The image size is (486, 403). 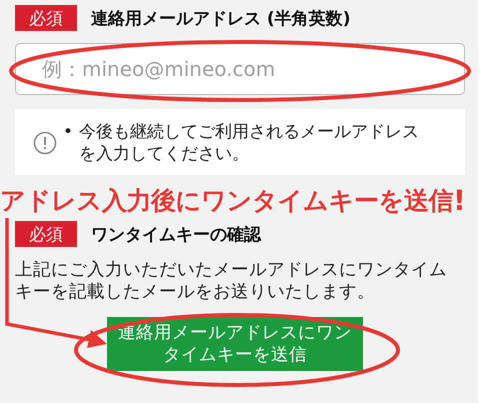 What do you see at coordinates (459, 200) in the screenshot?
I see `exclamation-mark: !` at bounding box center [459, 200].